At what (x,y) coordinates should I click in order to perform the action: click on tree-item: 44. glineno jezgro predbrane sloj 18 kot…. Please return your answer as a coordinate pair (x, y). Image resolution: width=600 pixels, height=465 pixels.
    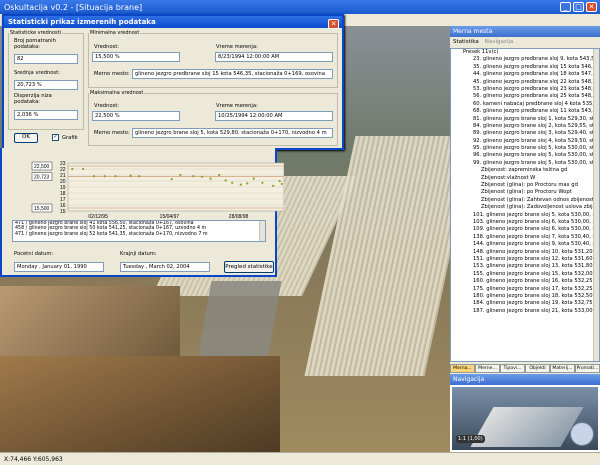
    Looking at the image, I should click on (525, 74).